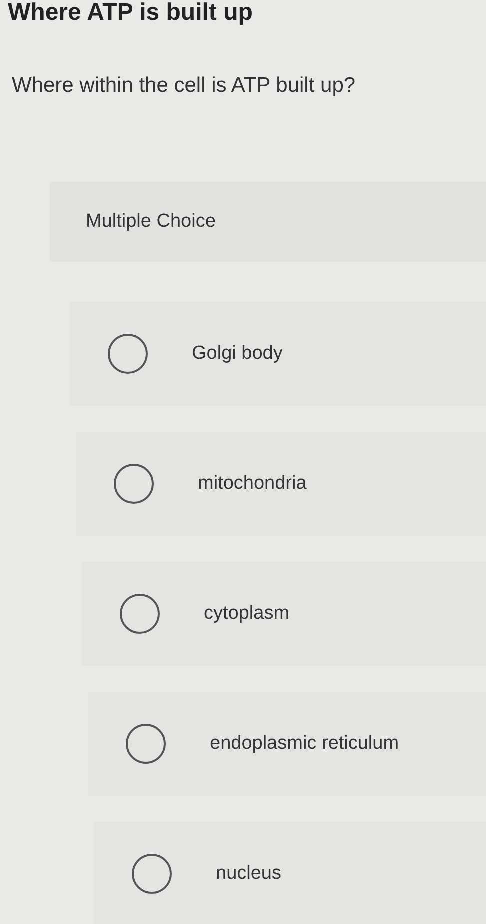  Describe the element at coordinates (305, 744) in the screenshot. I see `option-label: endoplasmic reticulum` at that location.